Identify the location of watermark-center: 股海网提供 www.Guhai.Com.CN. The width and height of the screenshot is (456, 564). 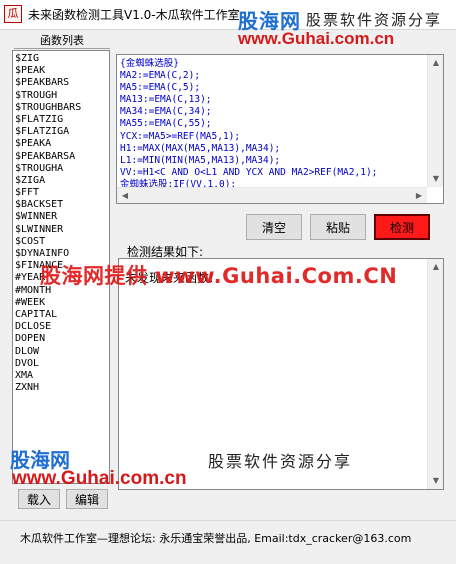
(219, 276).